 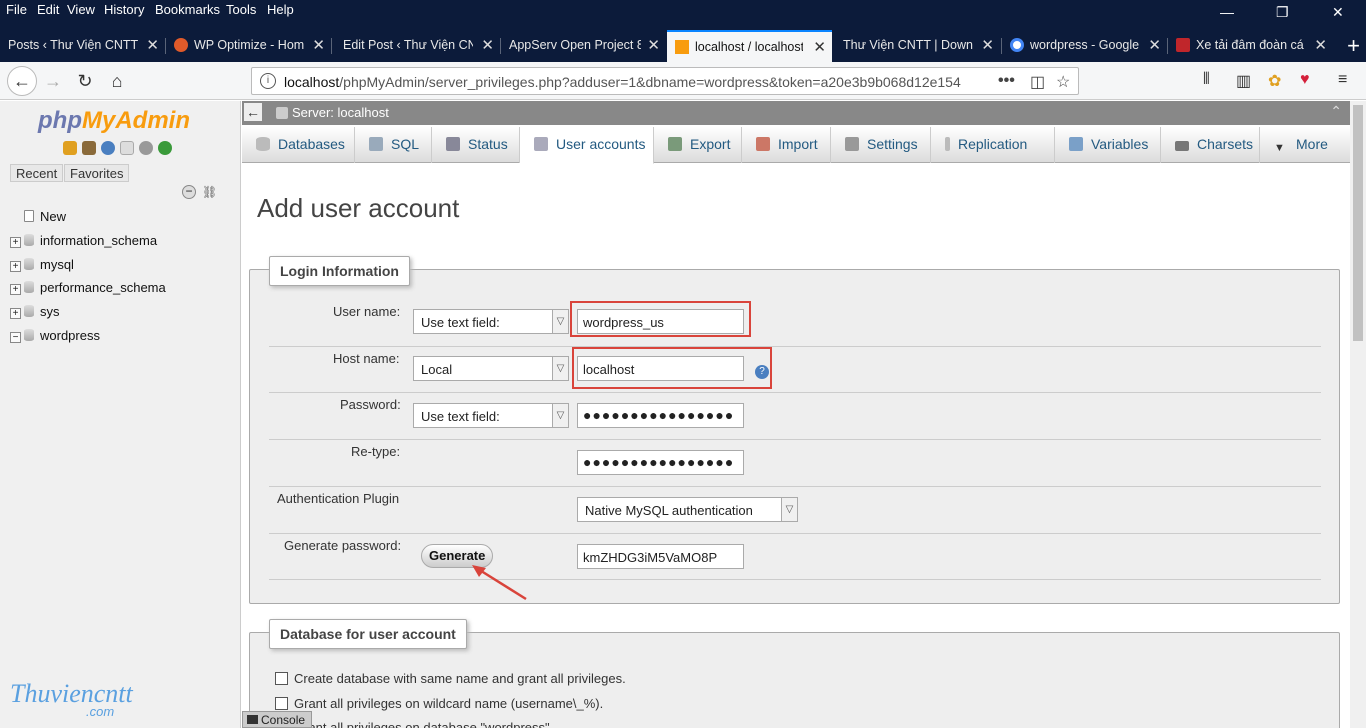 I want to click on tree-item-new: New, so click(x=45, y=219).